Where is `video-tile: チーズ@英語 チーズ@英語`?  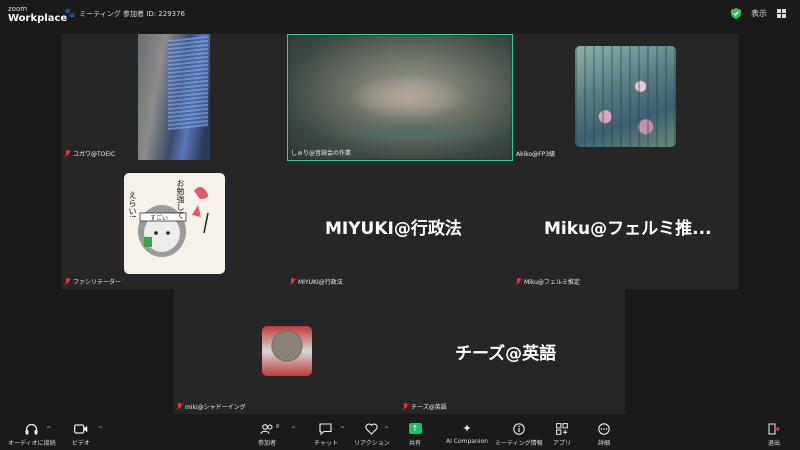
video-tile: チーズ@英語 チーズ@英語 is located at coordinates (512, 351).